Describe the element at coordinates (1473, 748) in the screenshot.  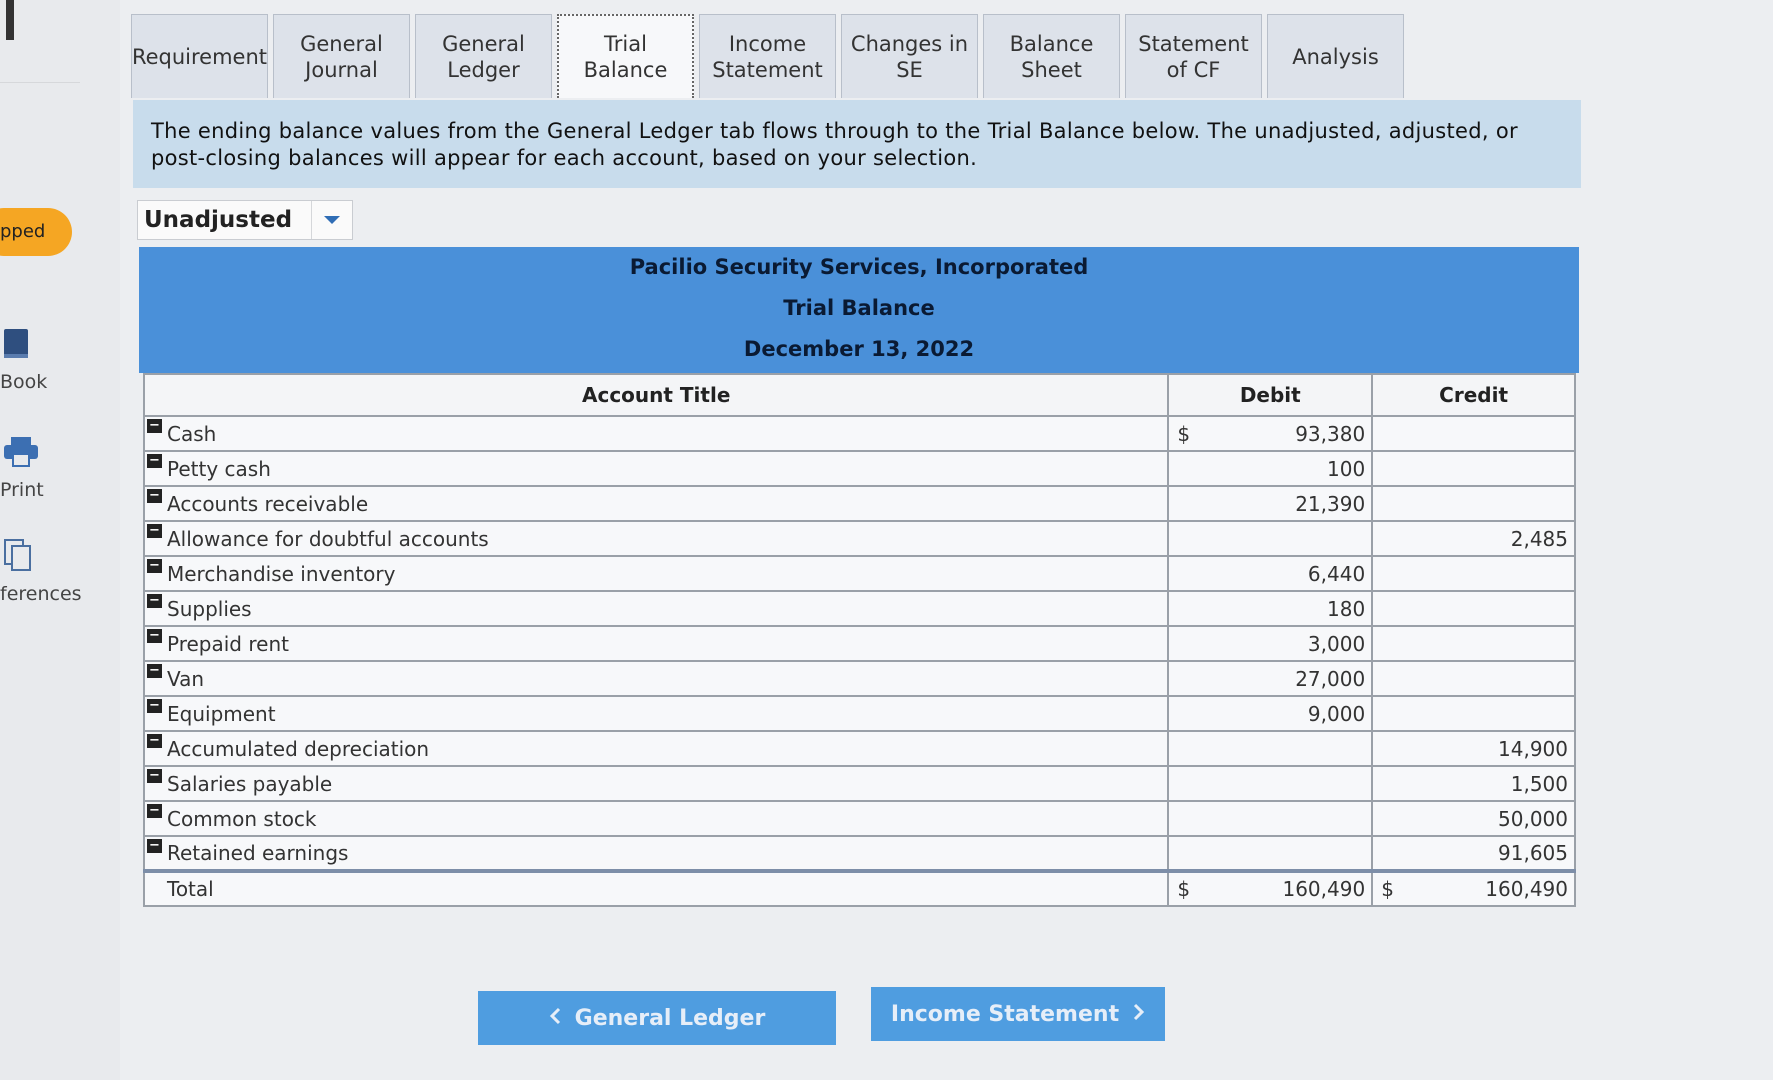
I see `credit-cell: 14,900` at that location.